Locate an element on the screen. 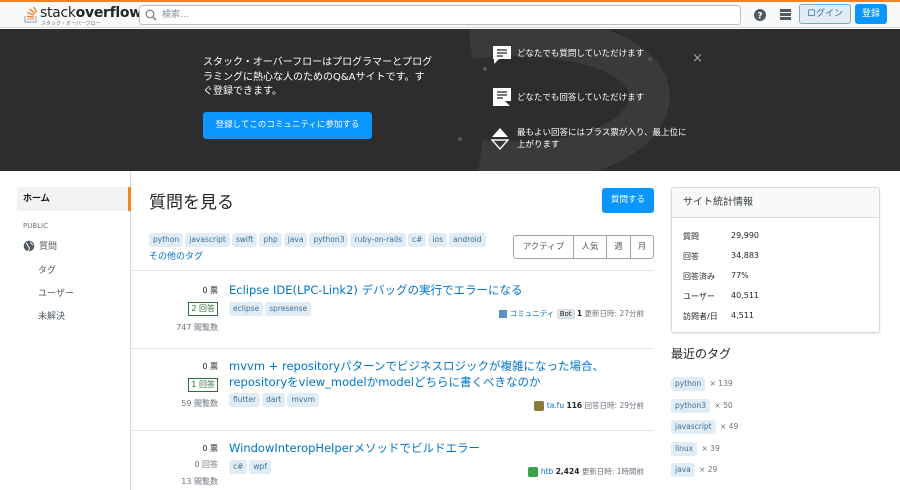  answer-bubble-icon is located at coordinates (502, 97).